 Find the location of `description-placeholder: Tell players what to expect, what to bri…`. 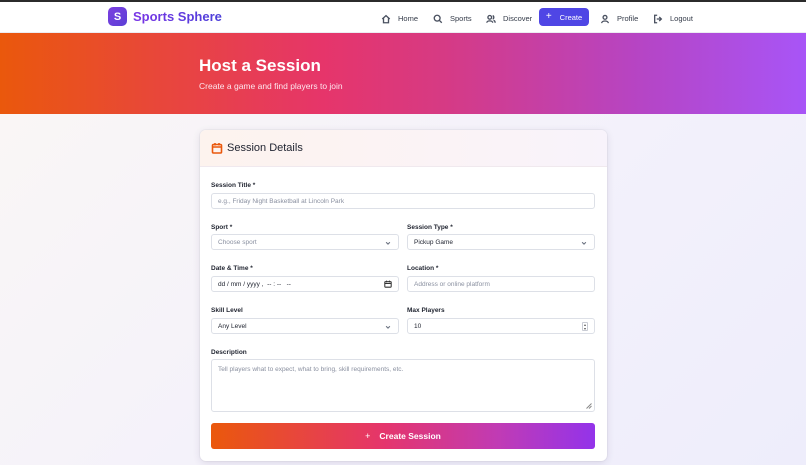

description-placeholder: Tell players what to expect, what to bri… is located at coordinates (311, 369).